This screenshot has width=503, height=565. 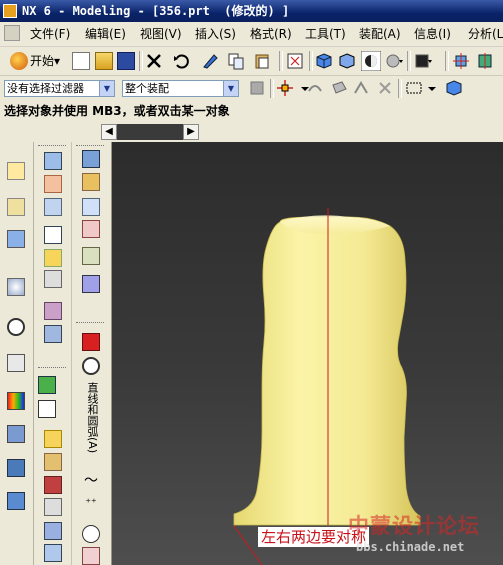 I want to click on extrude-icon, so click(x=53, y=184).